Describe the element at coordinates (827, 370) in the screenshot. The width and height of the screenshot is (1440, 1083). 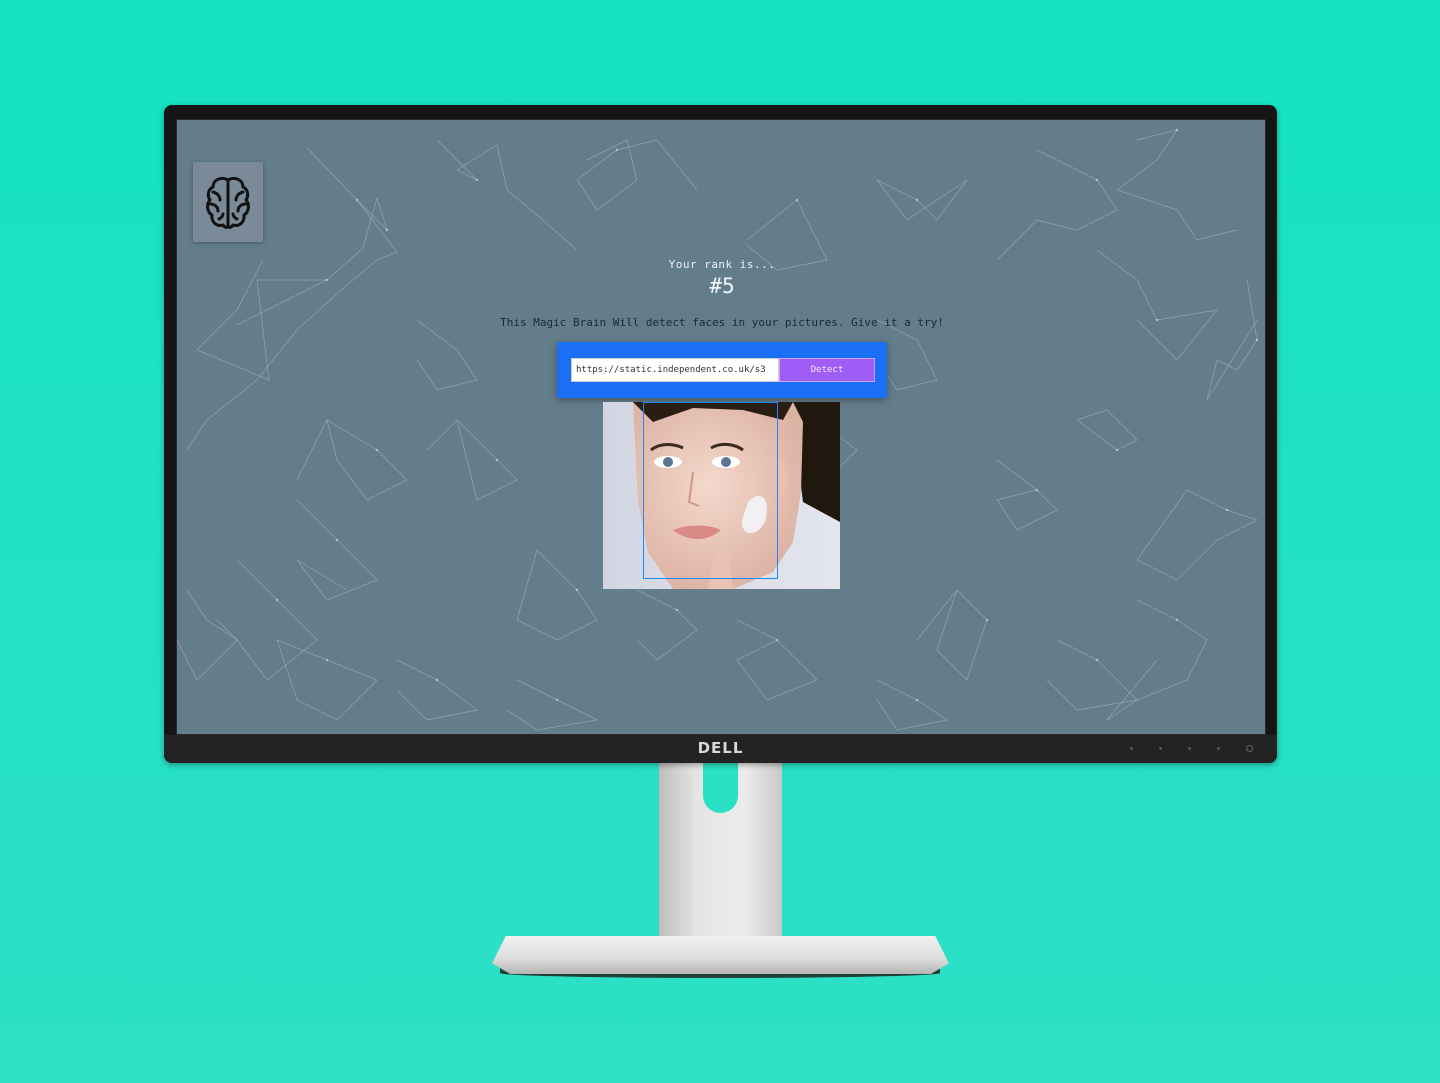
I see `detect-button: Detect` at that location.